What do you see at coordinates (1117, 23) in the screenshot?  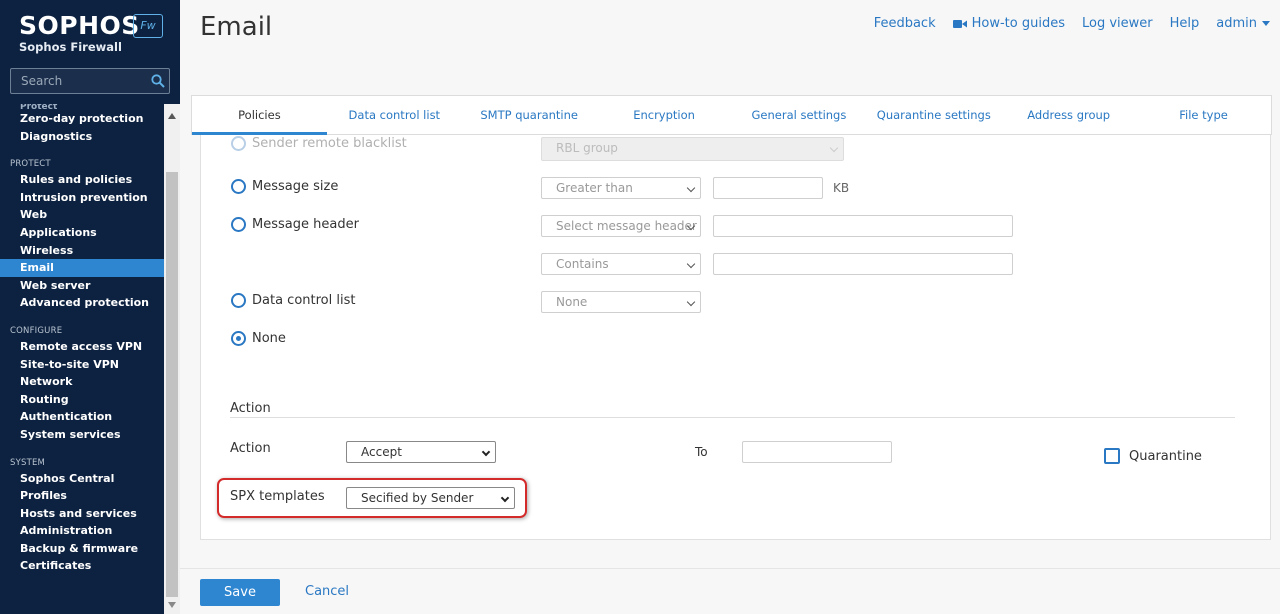 I see `log-viewer-link: Log viewer` at bounding box center [1117, 23].